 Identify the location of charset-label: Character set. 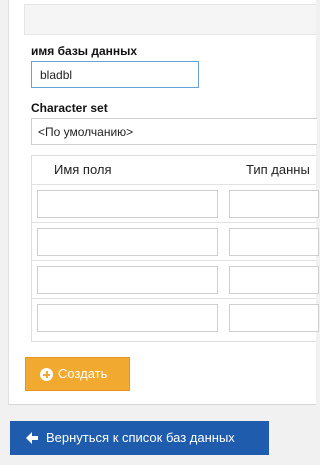
(69, 108).